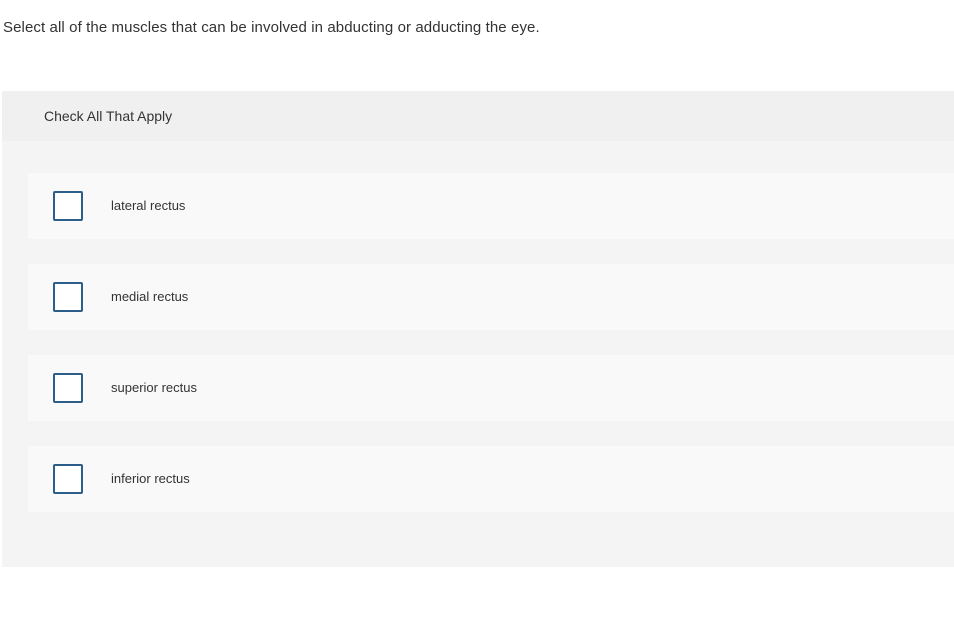  Describe the element at coordinates (154, 387) in the screenshot. I see `option-label: superior rectus` at that location.